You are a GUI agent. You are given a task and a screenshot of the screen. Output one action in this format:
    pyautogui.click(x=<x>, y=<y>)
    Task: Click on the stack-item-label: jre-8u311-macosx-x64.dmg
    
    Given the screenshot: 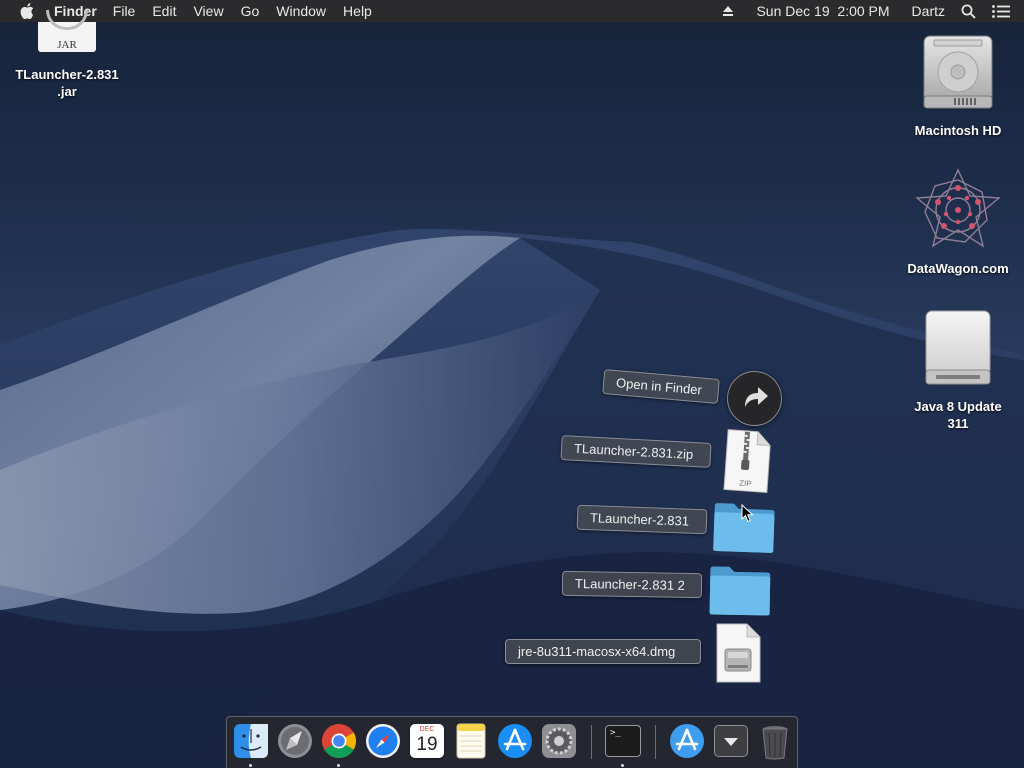 What is the action you would take?
    pyautogui.click(x=603, y=651)
    